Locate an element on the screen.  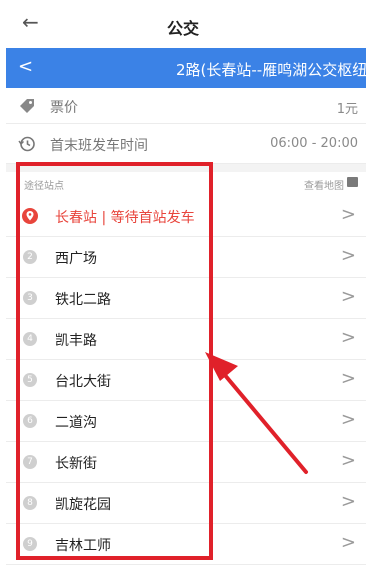
list-item-stop-2: 2 西广场 > is located at coordinates (186, 257).